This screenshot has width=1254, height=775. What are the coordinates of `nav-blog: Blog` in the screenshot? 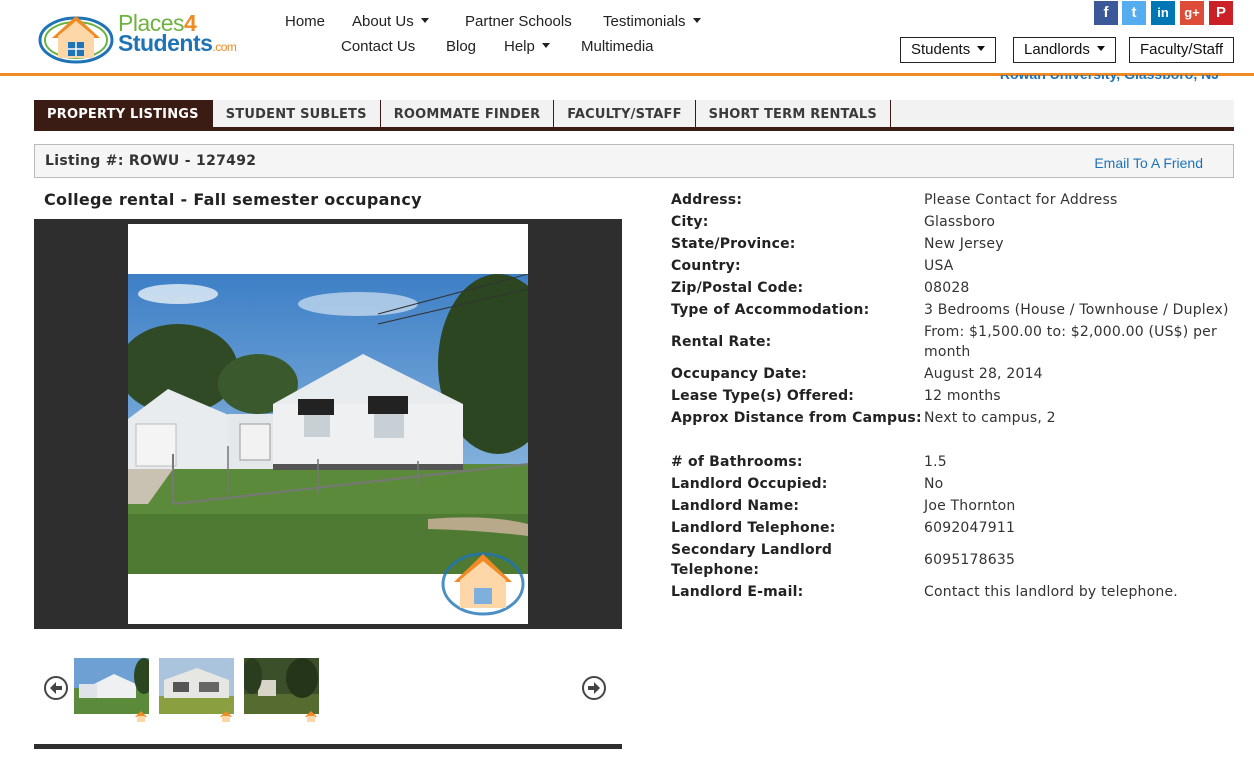 It's located at (461, 46).